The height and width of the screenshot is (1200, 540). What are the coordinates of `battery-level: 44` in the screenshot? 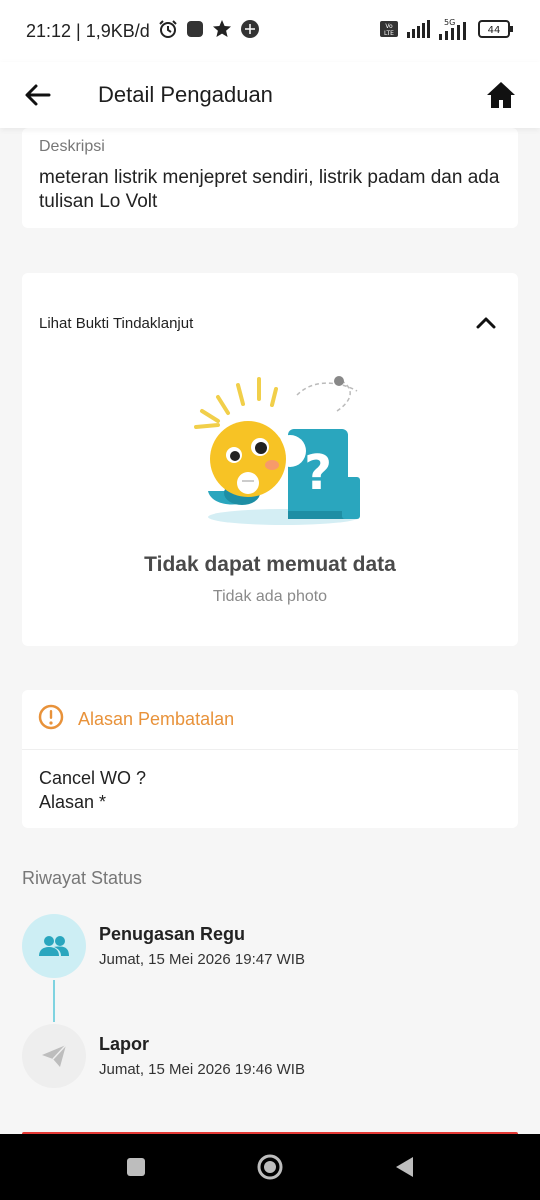 It's located at (494, 30).